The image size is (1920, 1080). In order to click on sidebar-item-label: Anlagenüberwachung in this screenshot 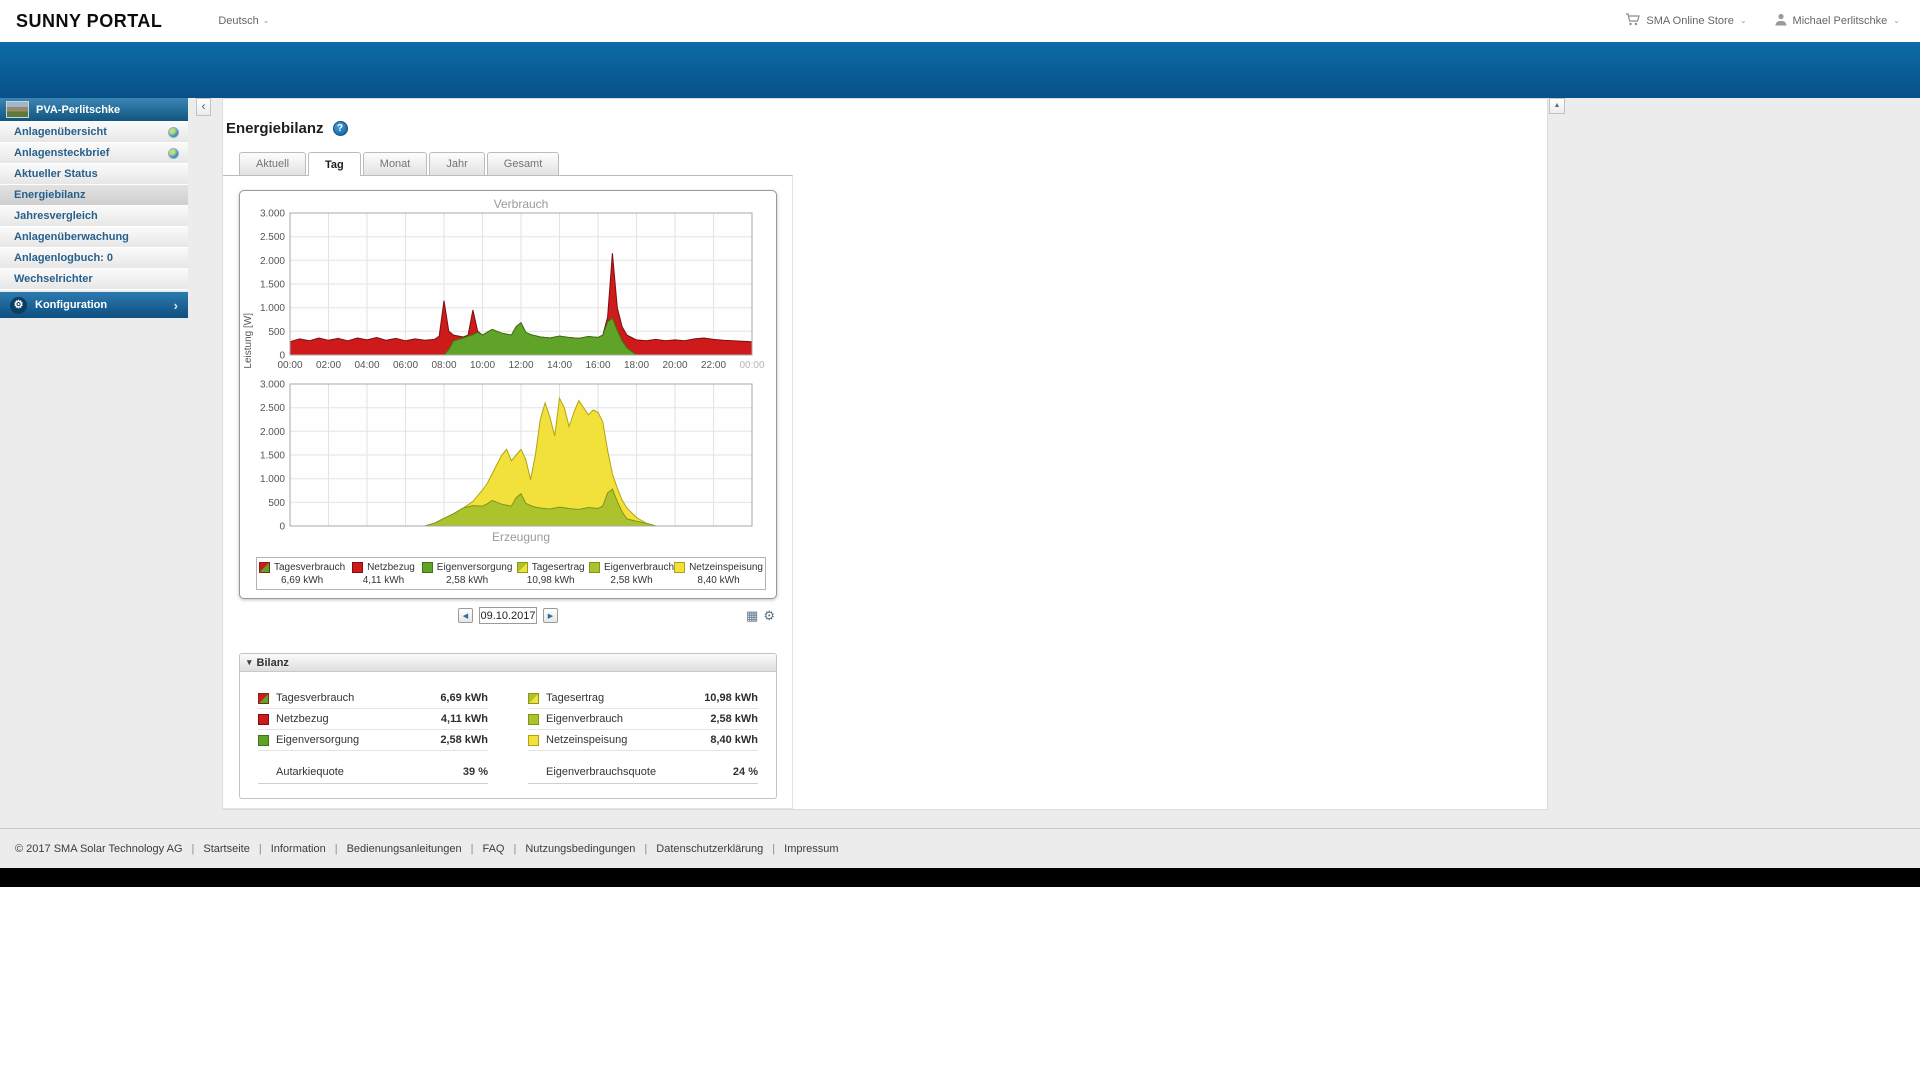, I will do `click(71, 237)`.